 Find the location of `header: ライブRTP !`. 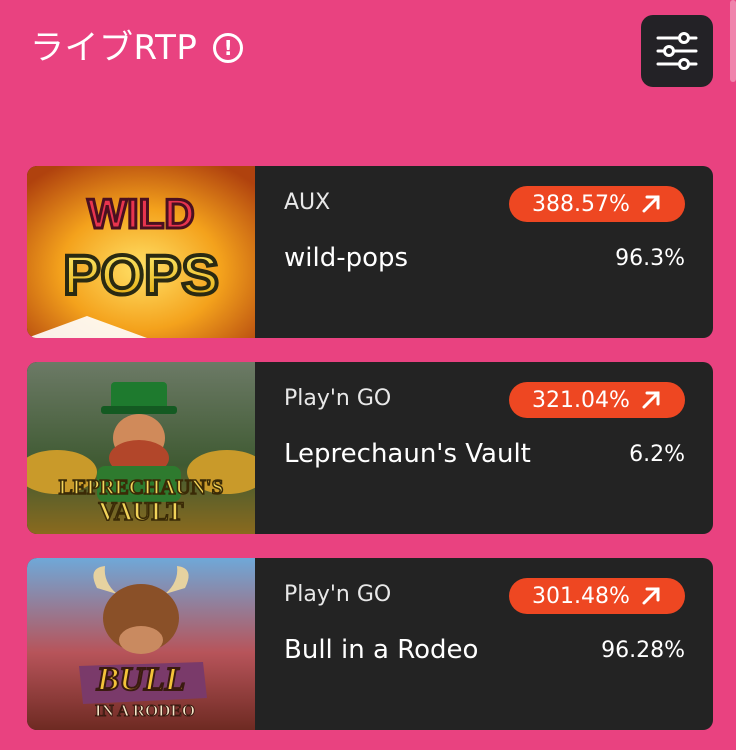

header: ライブRTP ! is located at coordinates (368, 55).